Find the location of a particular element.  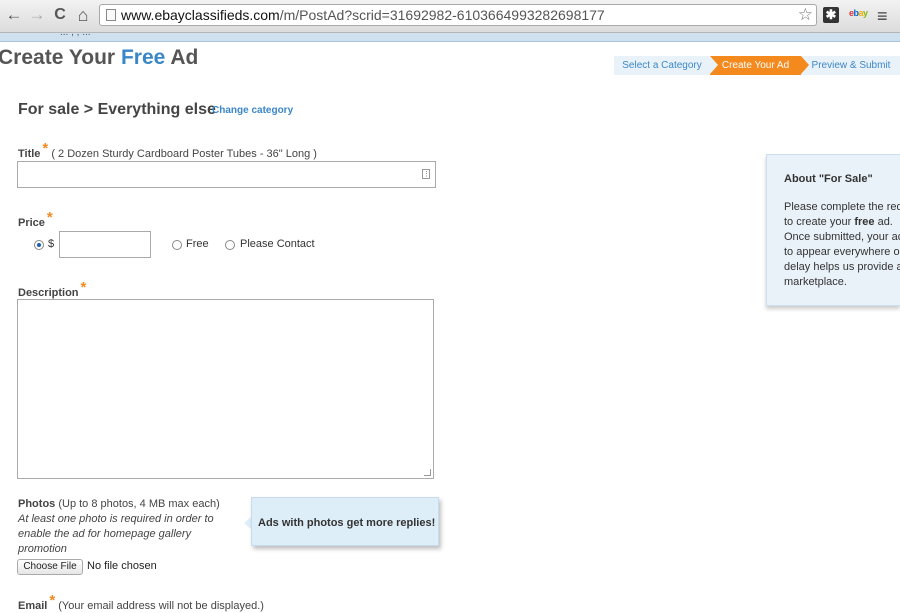

price-free-label: Free is located at coordinates (197, 244).